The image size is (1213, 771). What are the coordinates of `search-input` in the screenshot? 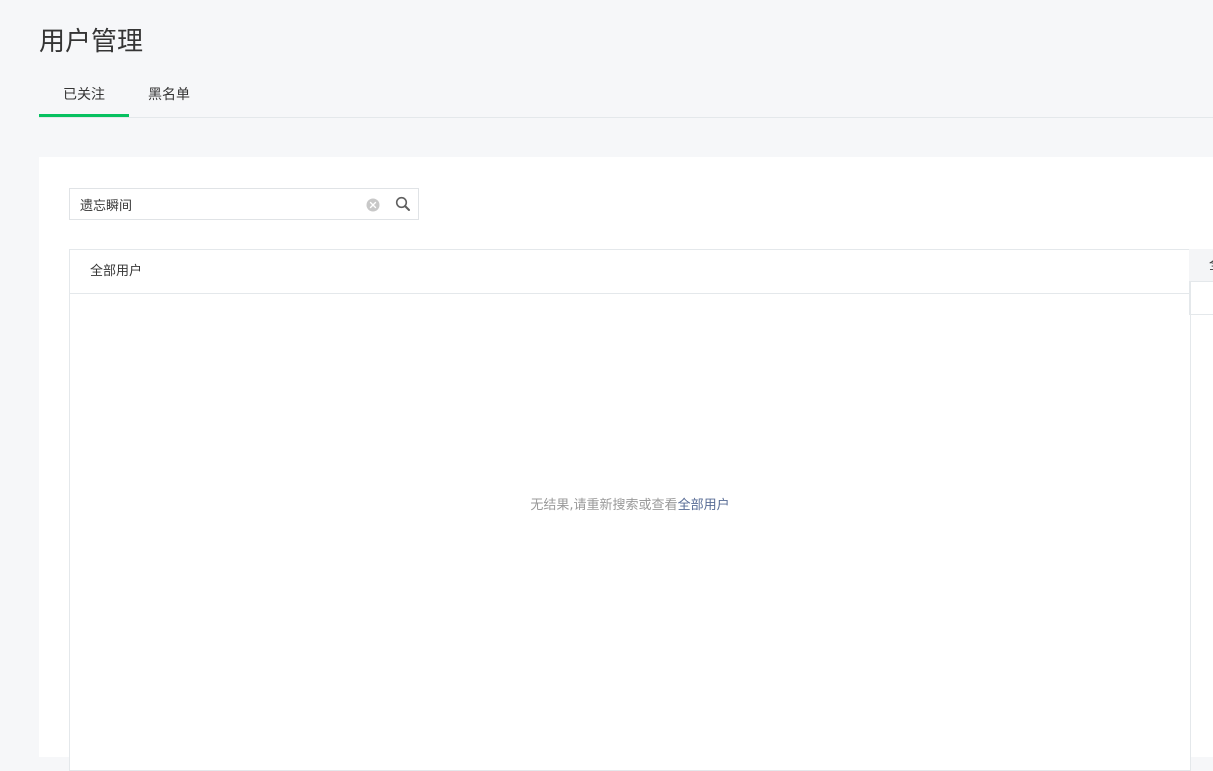 It's located at (215, 204).